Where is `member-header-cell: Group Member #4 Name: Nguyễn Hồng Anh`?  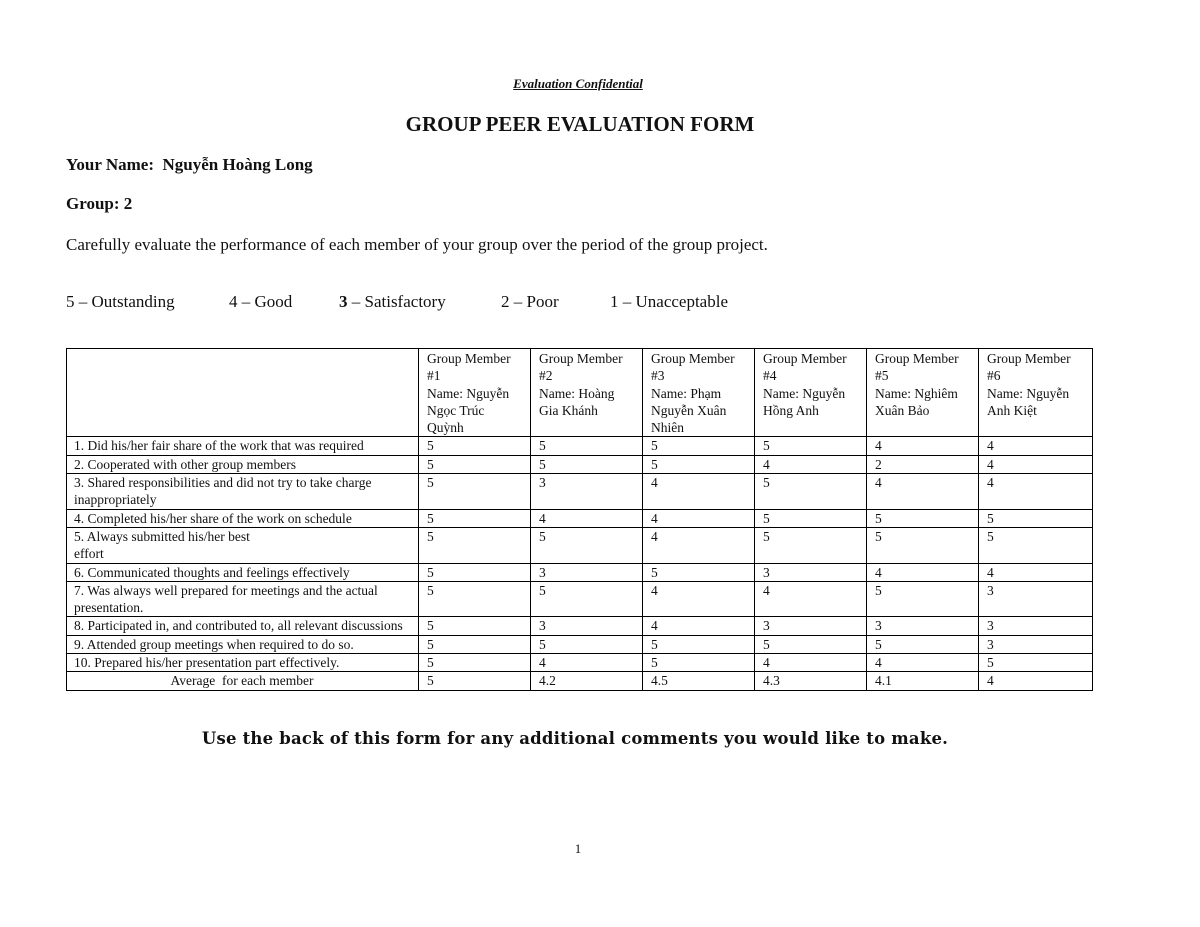 member-header-cell: Group Member #4 Name: Nguyễn Hồng Anh is located at coordinates (810, 392).